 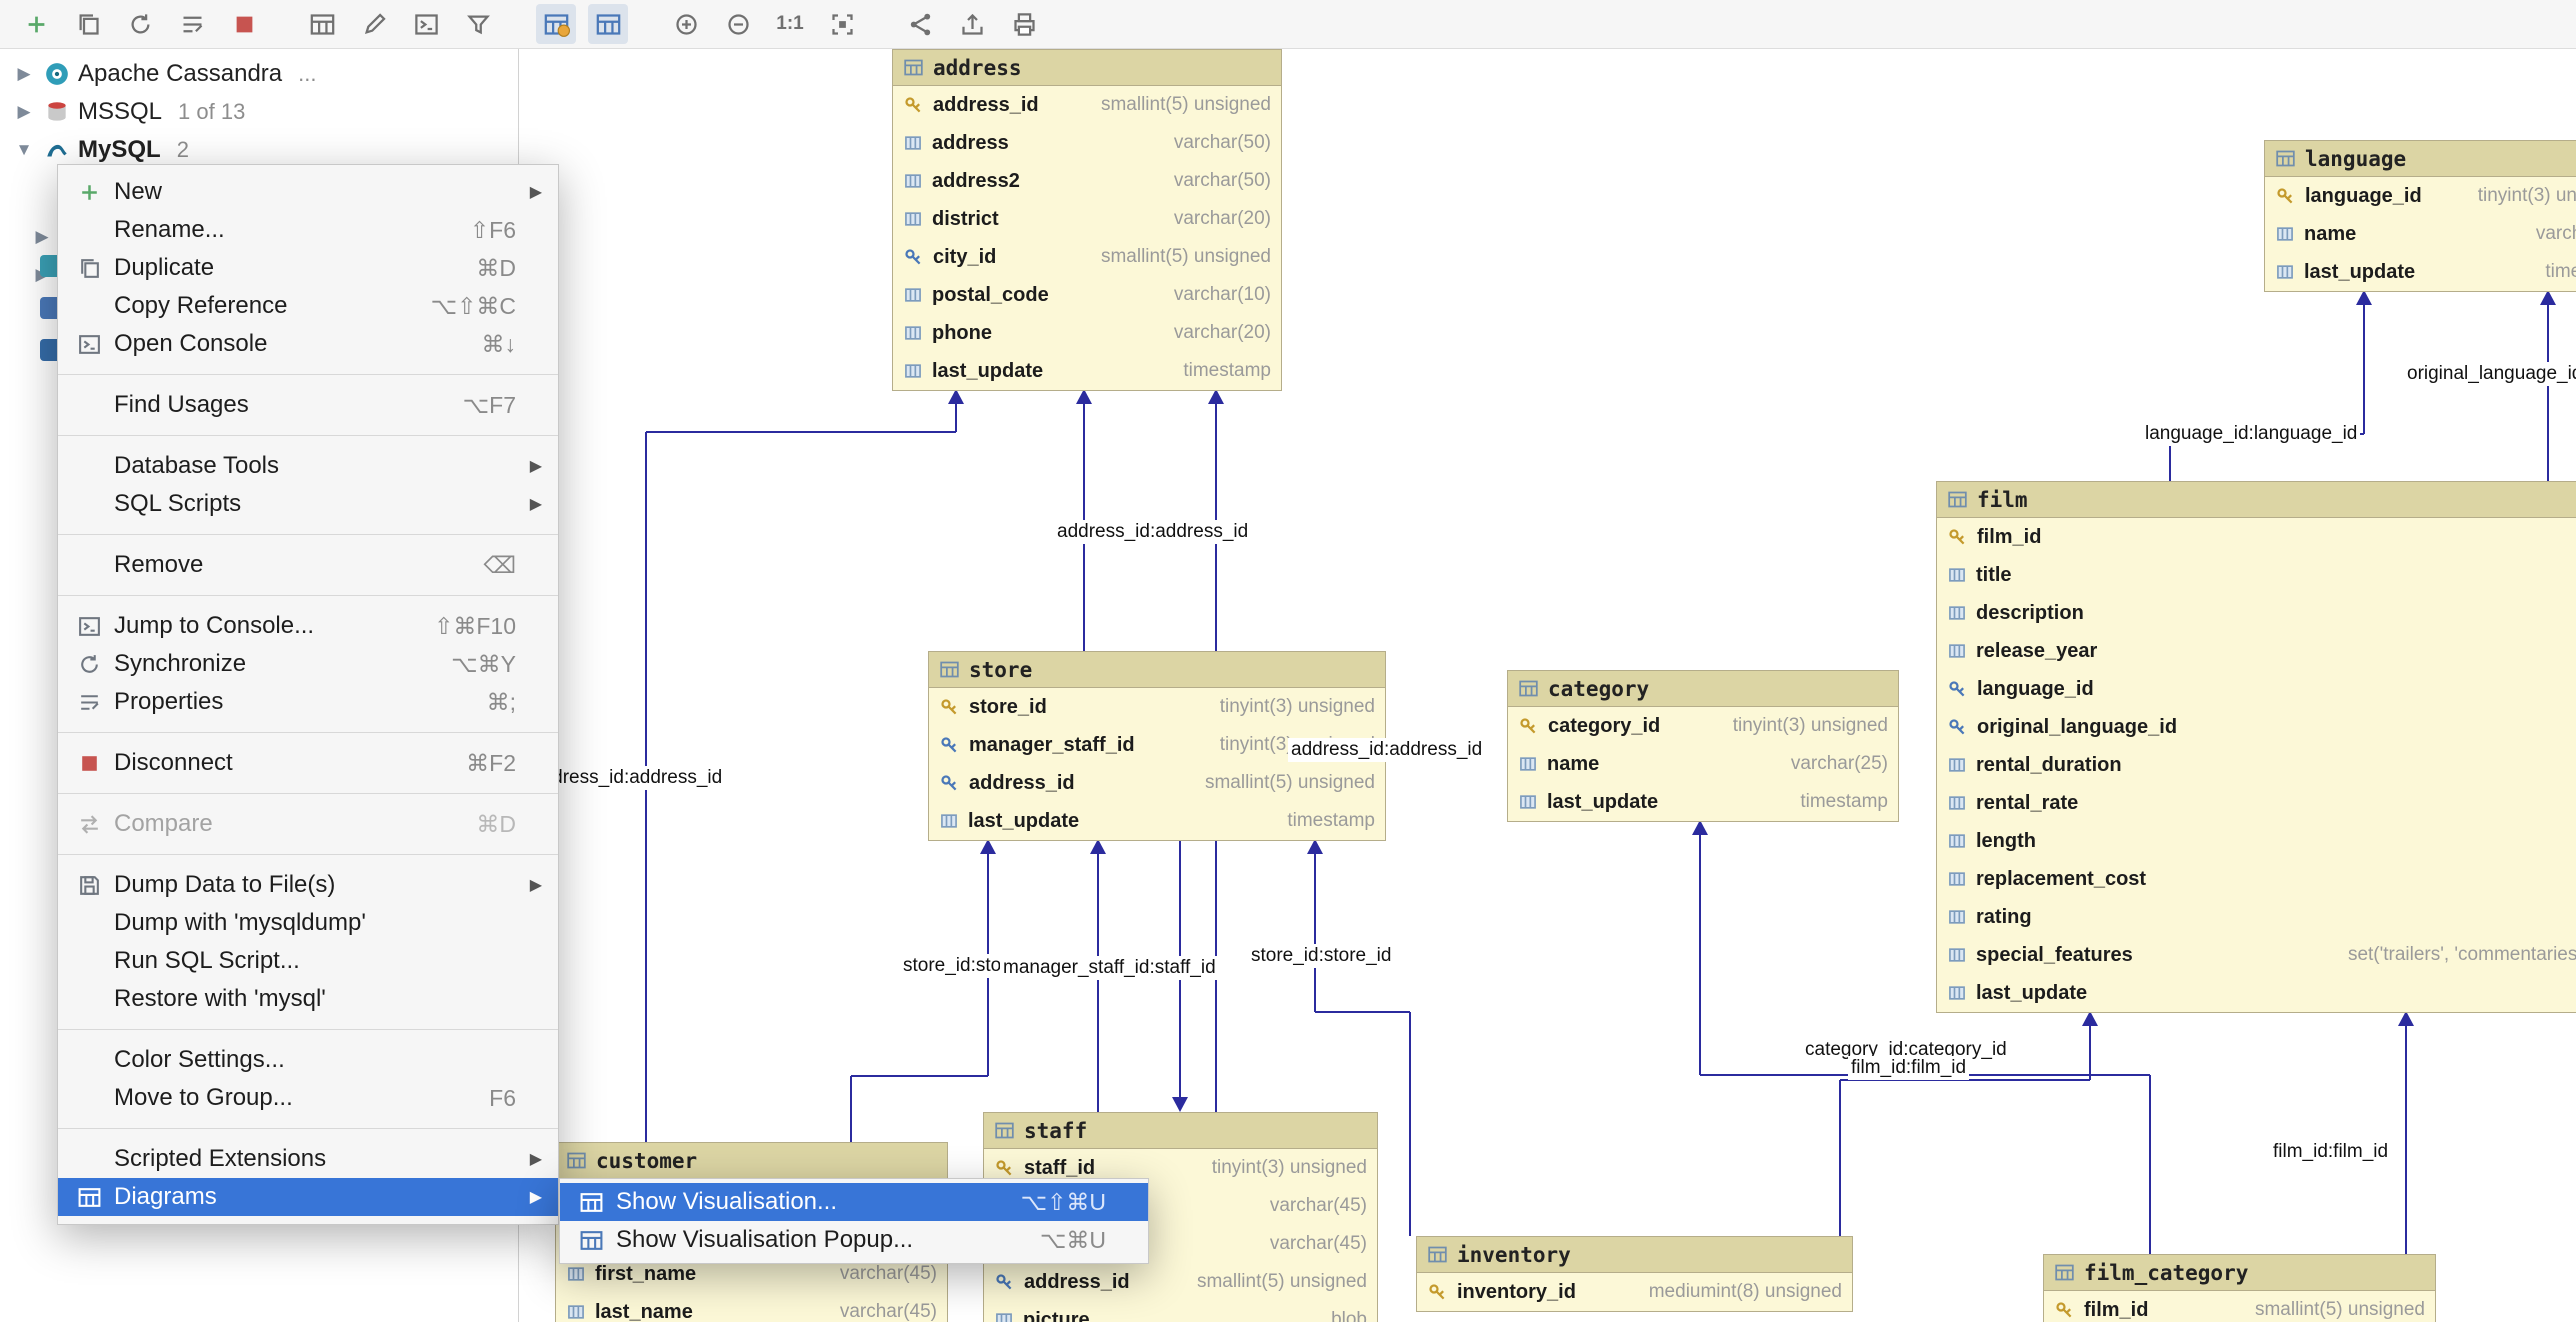 What do you see at coordinates (920, 24) in the screenshot?
I see `share-icon` at bounding box center [920, 24].